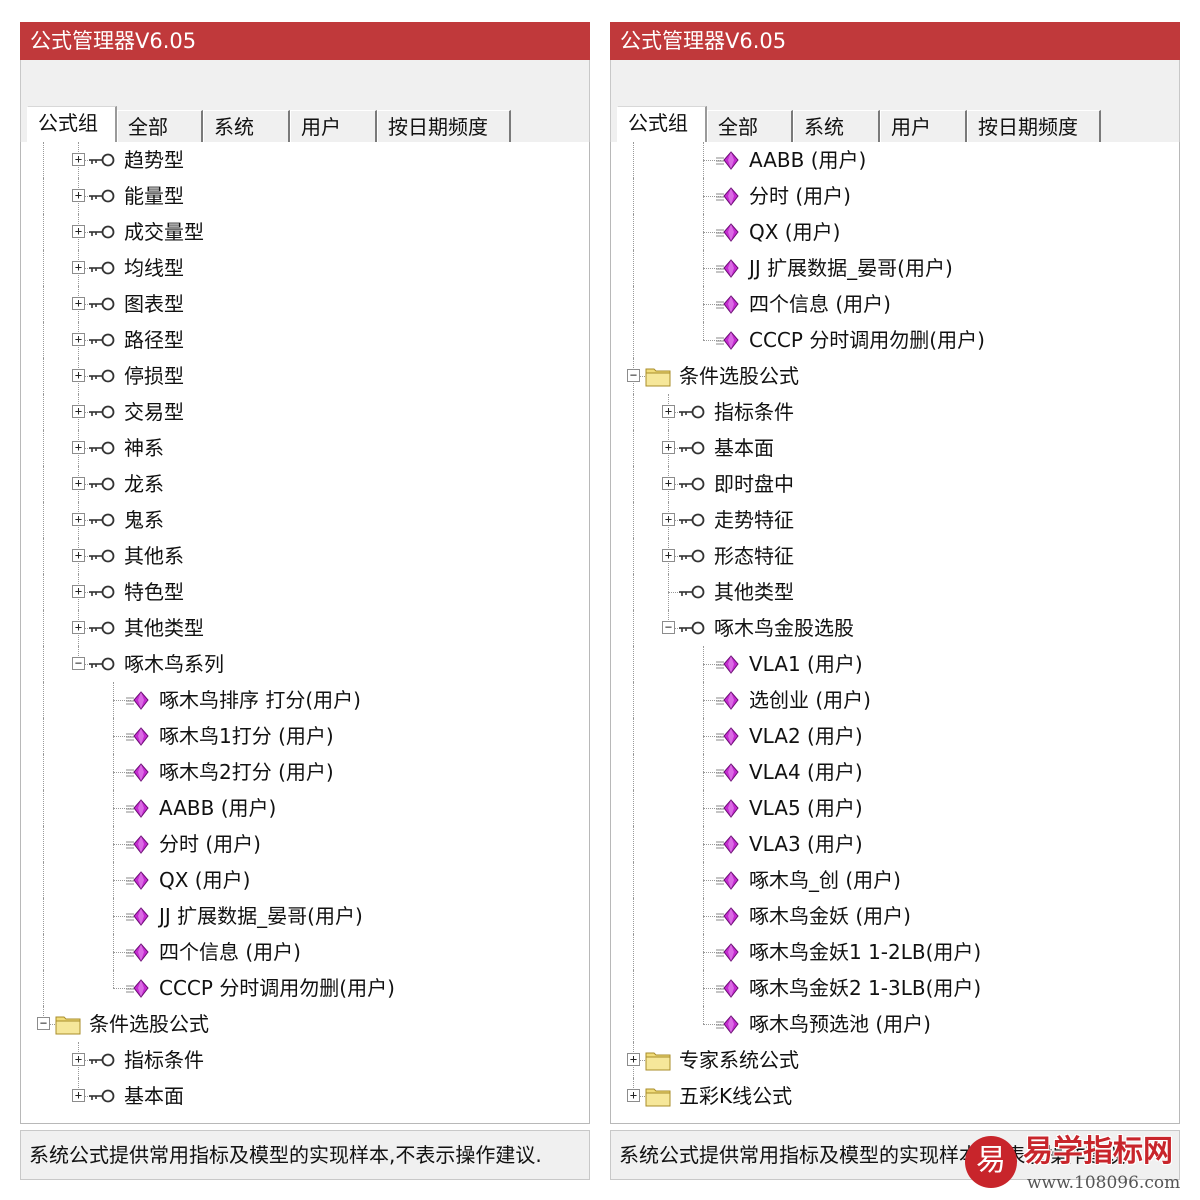 This screenshot has height=1200, width=1200. I want to click on formula-icon, so click(727, 952).